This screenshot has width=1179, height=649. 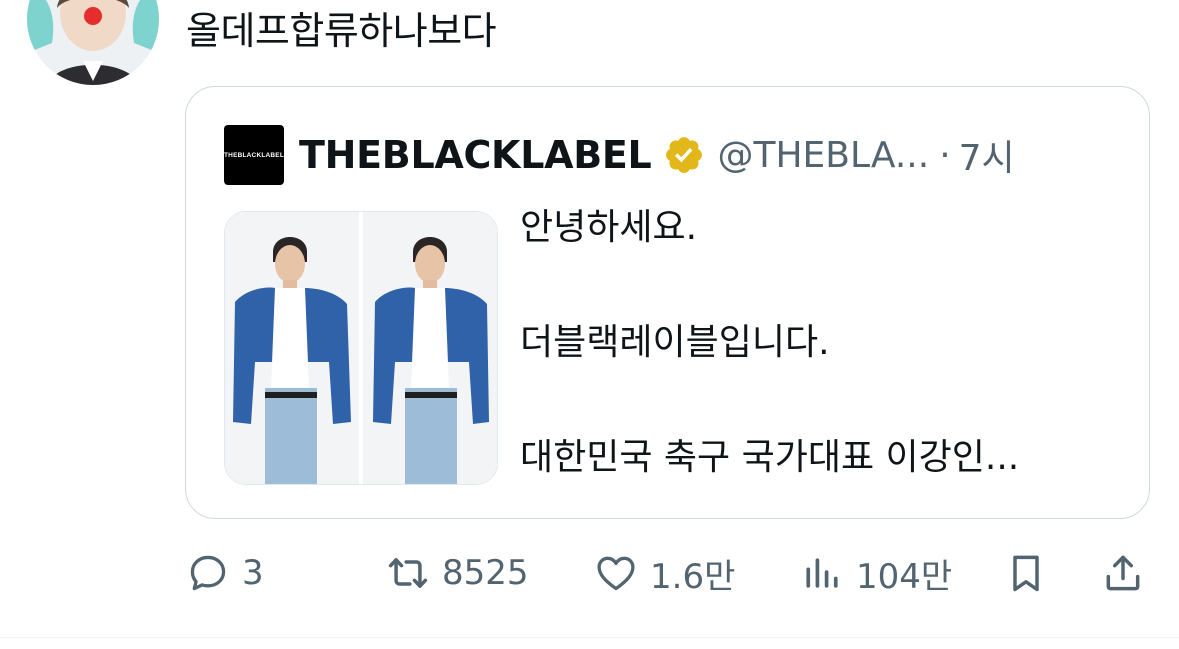 I want to click on logo-text: THEBLACKLABEL, so click(x=254, y=155).